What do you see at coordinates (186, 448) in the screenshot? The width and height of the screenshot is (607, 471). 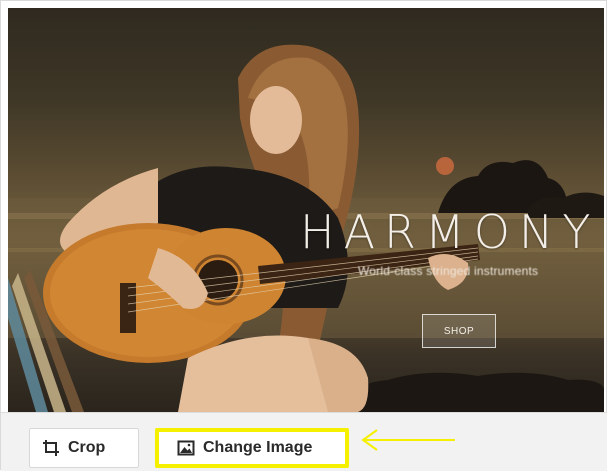 I see `image-icon` at bounding box center [186, 448].